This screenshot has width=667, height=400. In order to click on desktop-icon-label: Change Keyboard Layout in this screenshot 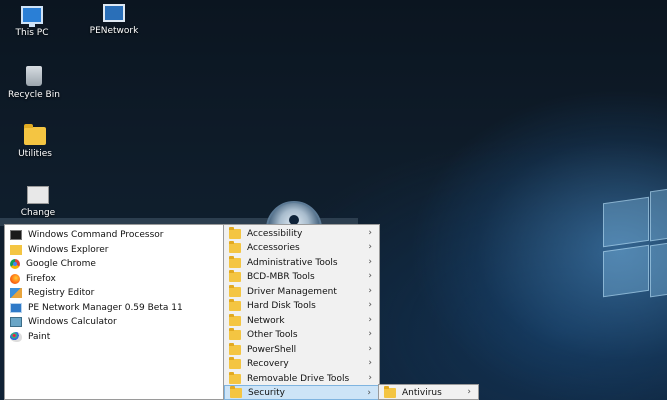, I will do `click(38, 213)`.